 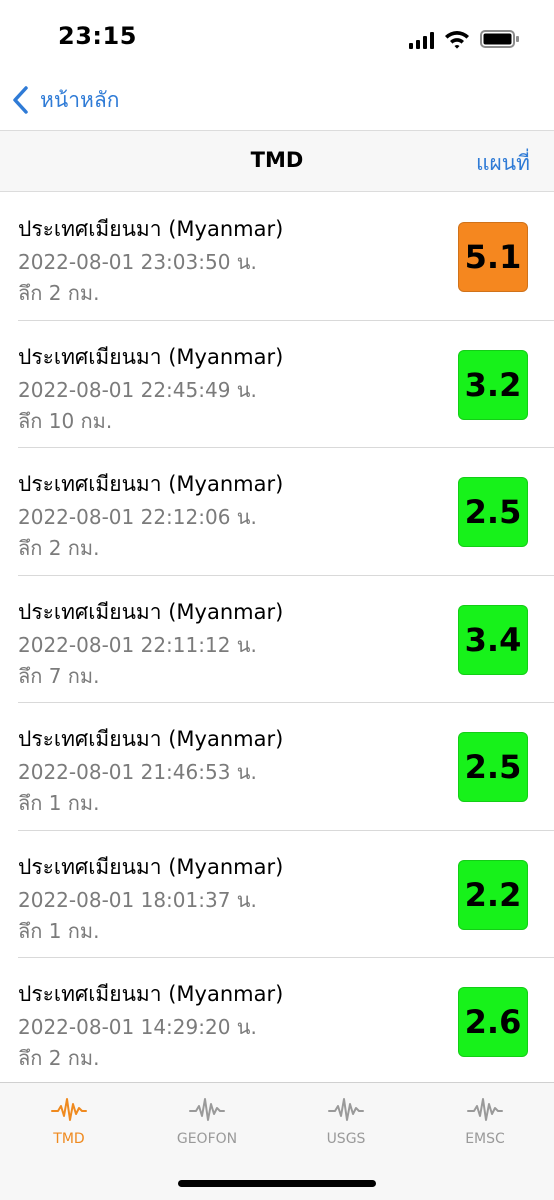 I want to click on quake-time: 2022-08-01 22:12:06 น., so click(x=137, y=517).